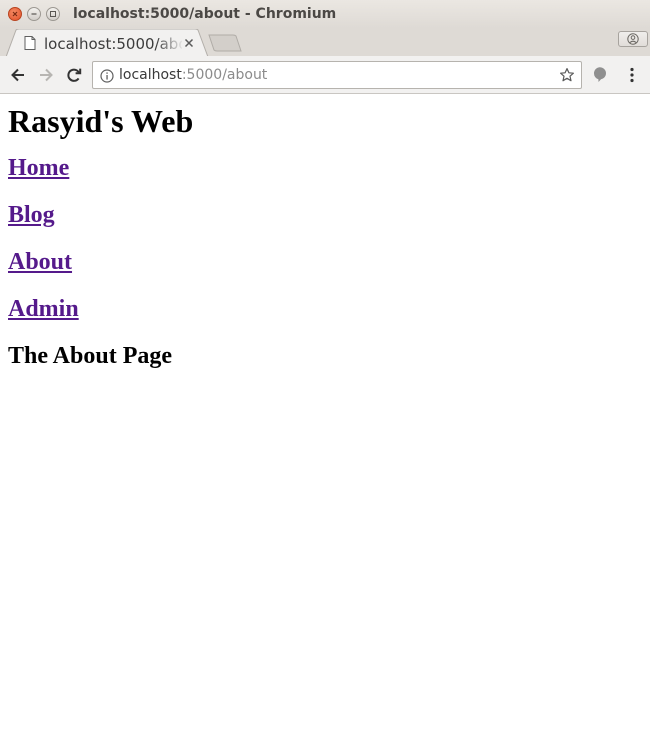 Image resolution: width=650 pixels, height=744 pixels. What do you see at coordinates (46, 75) in the screenshot?
I see `forward-arrow-icon` at bounding box center [46, 75].